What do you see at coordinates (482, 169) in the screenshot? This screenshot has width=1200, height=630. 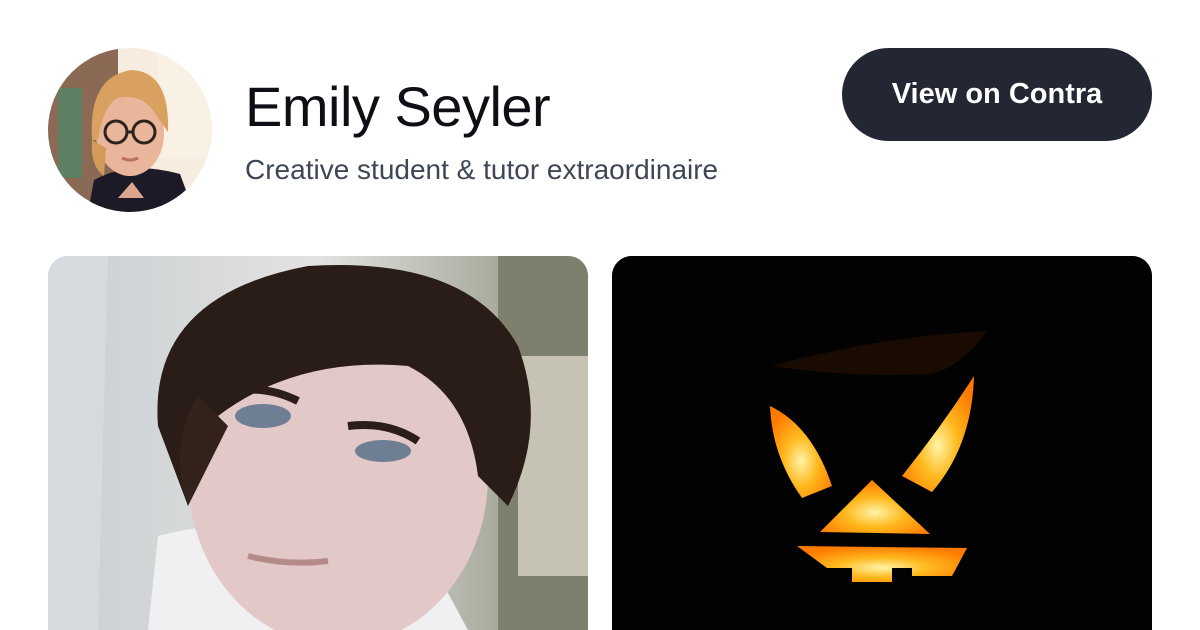 I see `profile-tagline: Creative student & tutor extraordinaire` at bounding box center [482, 169].